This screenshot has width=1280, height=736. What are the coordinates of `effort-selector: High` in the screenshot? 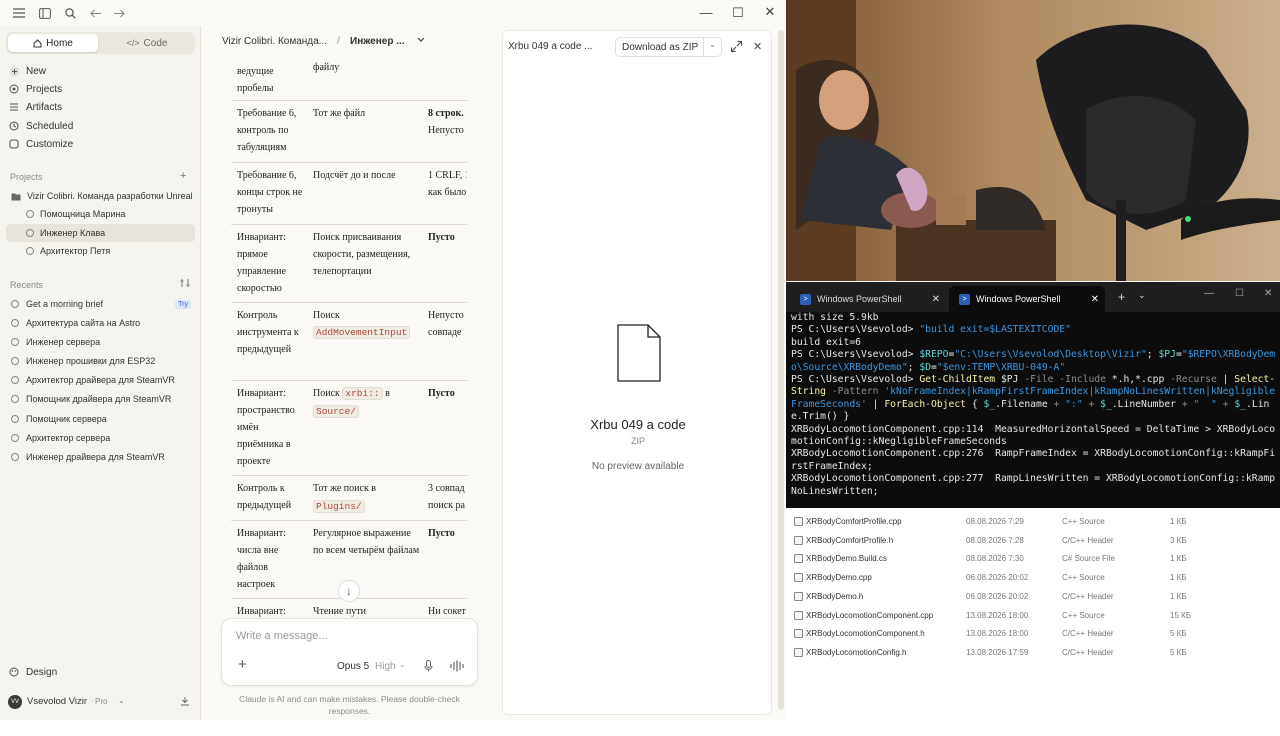 It's located at (385, 666).